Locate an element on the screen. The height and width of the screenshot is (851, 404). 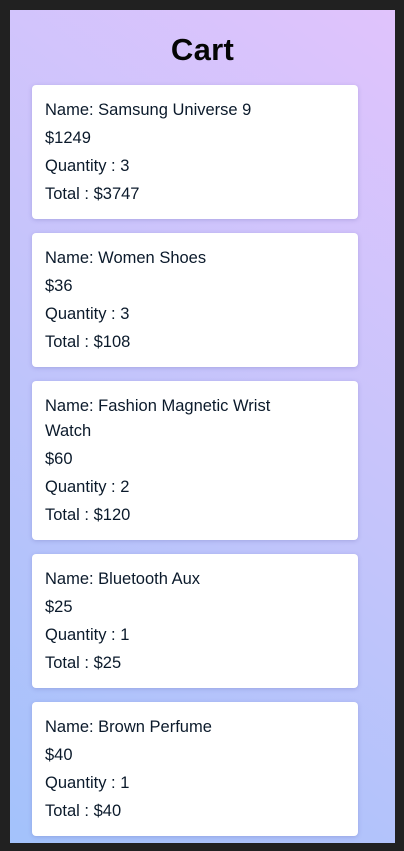
item-name: Name: Women Shoes is located at coordinates (126, 257).